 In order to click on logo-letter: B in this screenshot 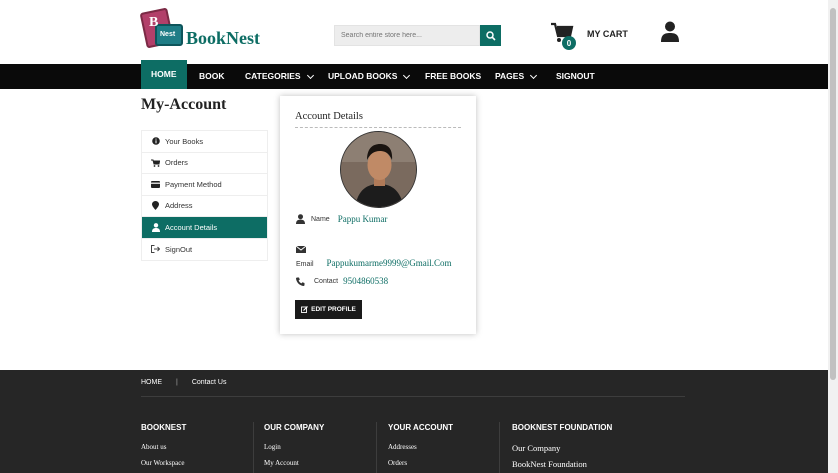, I will do `click(154, 22)`.